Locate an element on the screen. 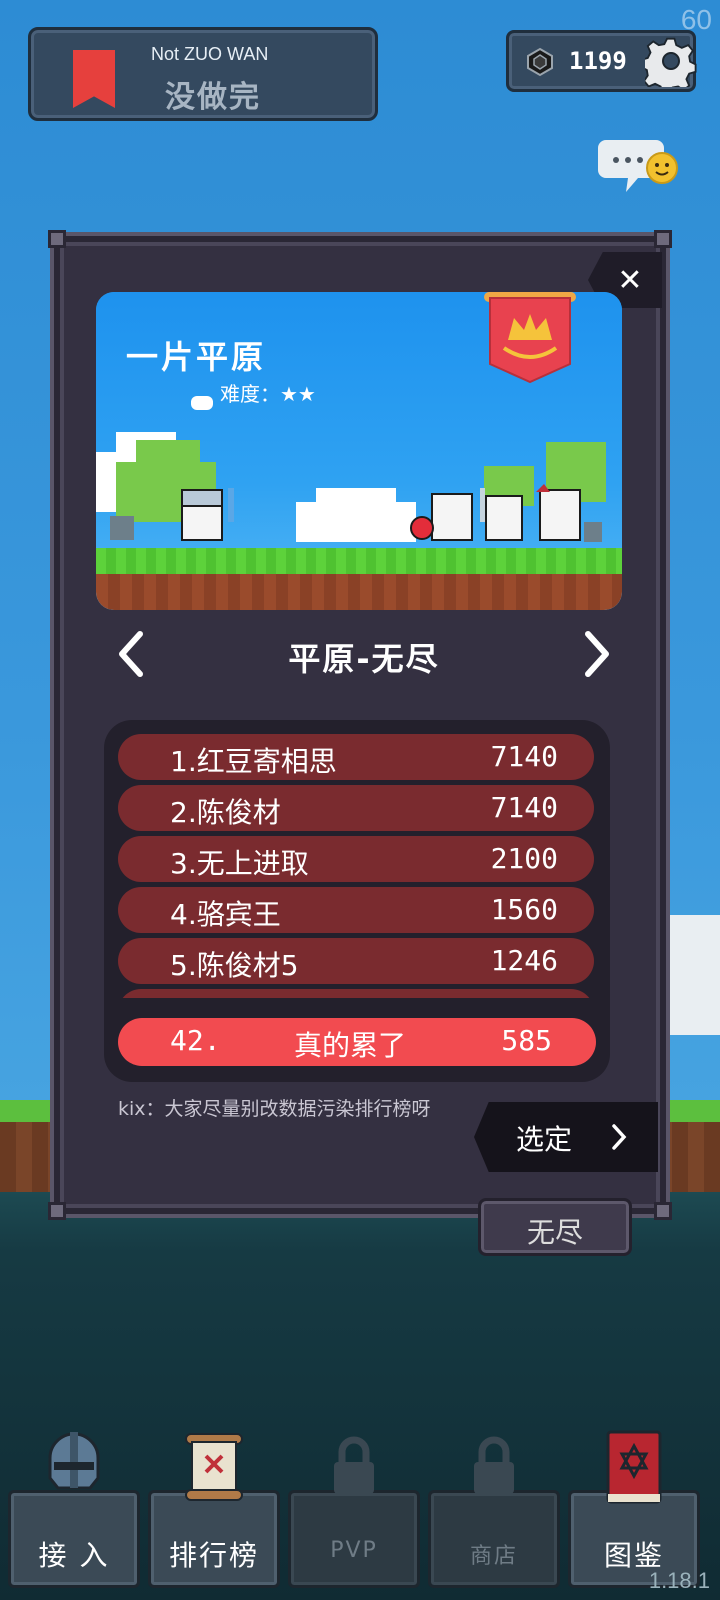 The image size is (720, 1600). leaderboard-row-score: 2100 is located at coordinates (524, 858).